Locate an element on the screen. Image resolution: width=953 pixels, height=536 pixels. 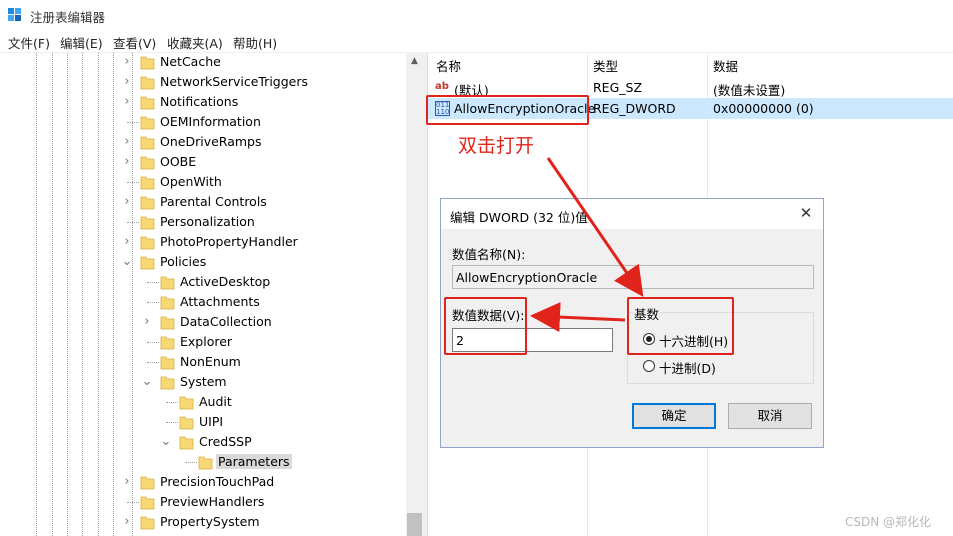
dialog-title-bar: 编辑 DWORD (32 位)值 ✕ is located at coordinates (632, 214).